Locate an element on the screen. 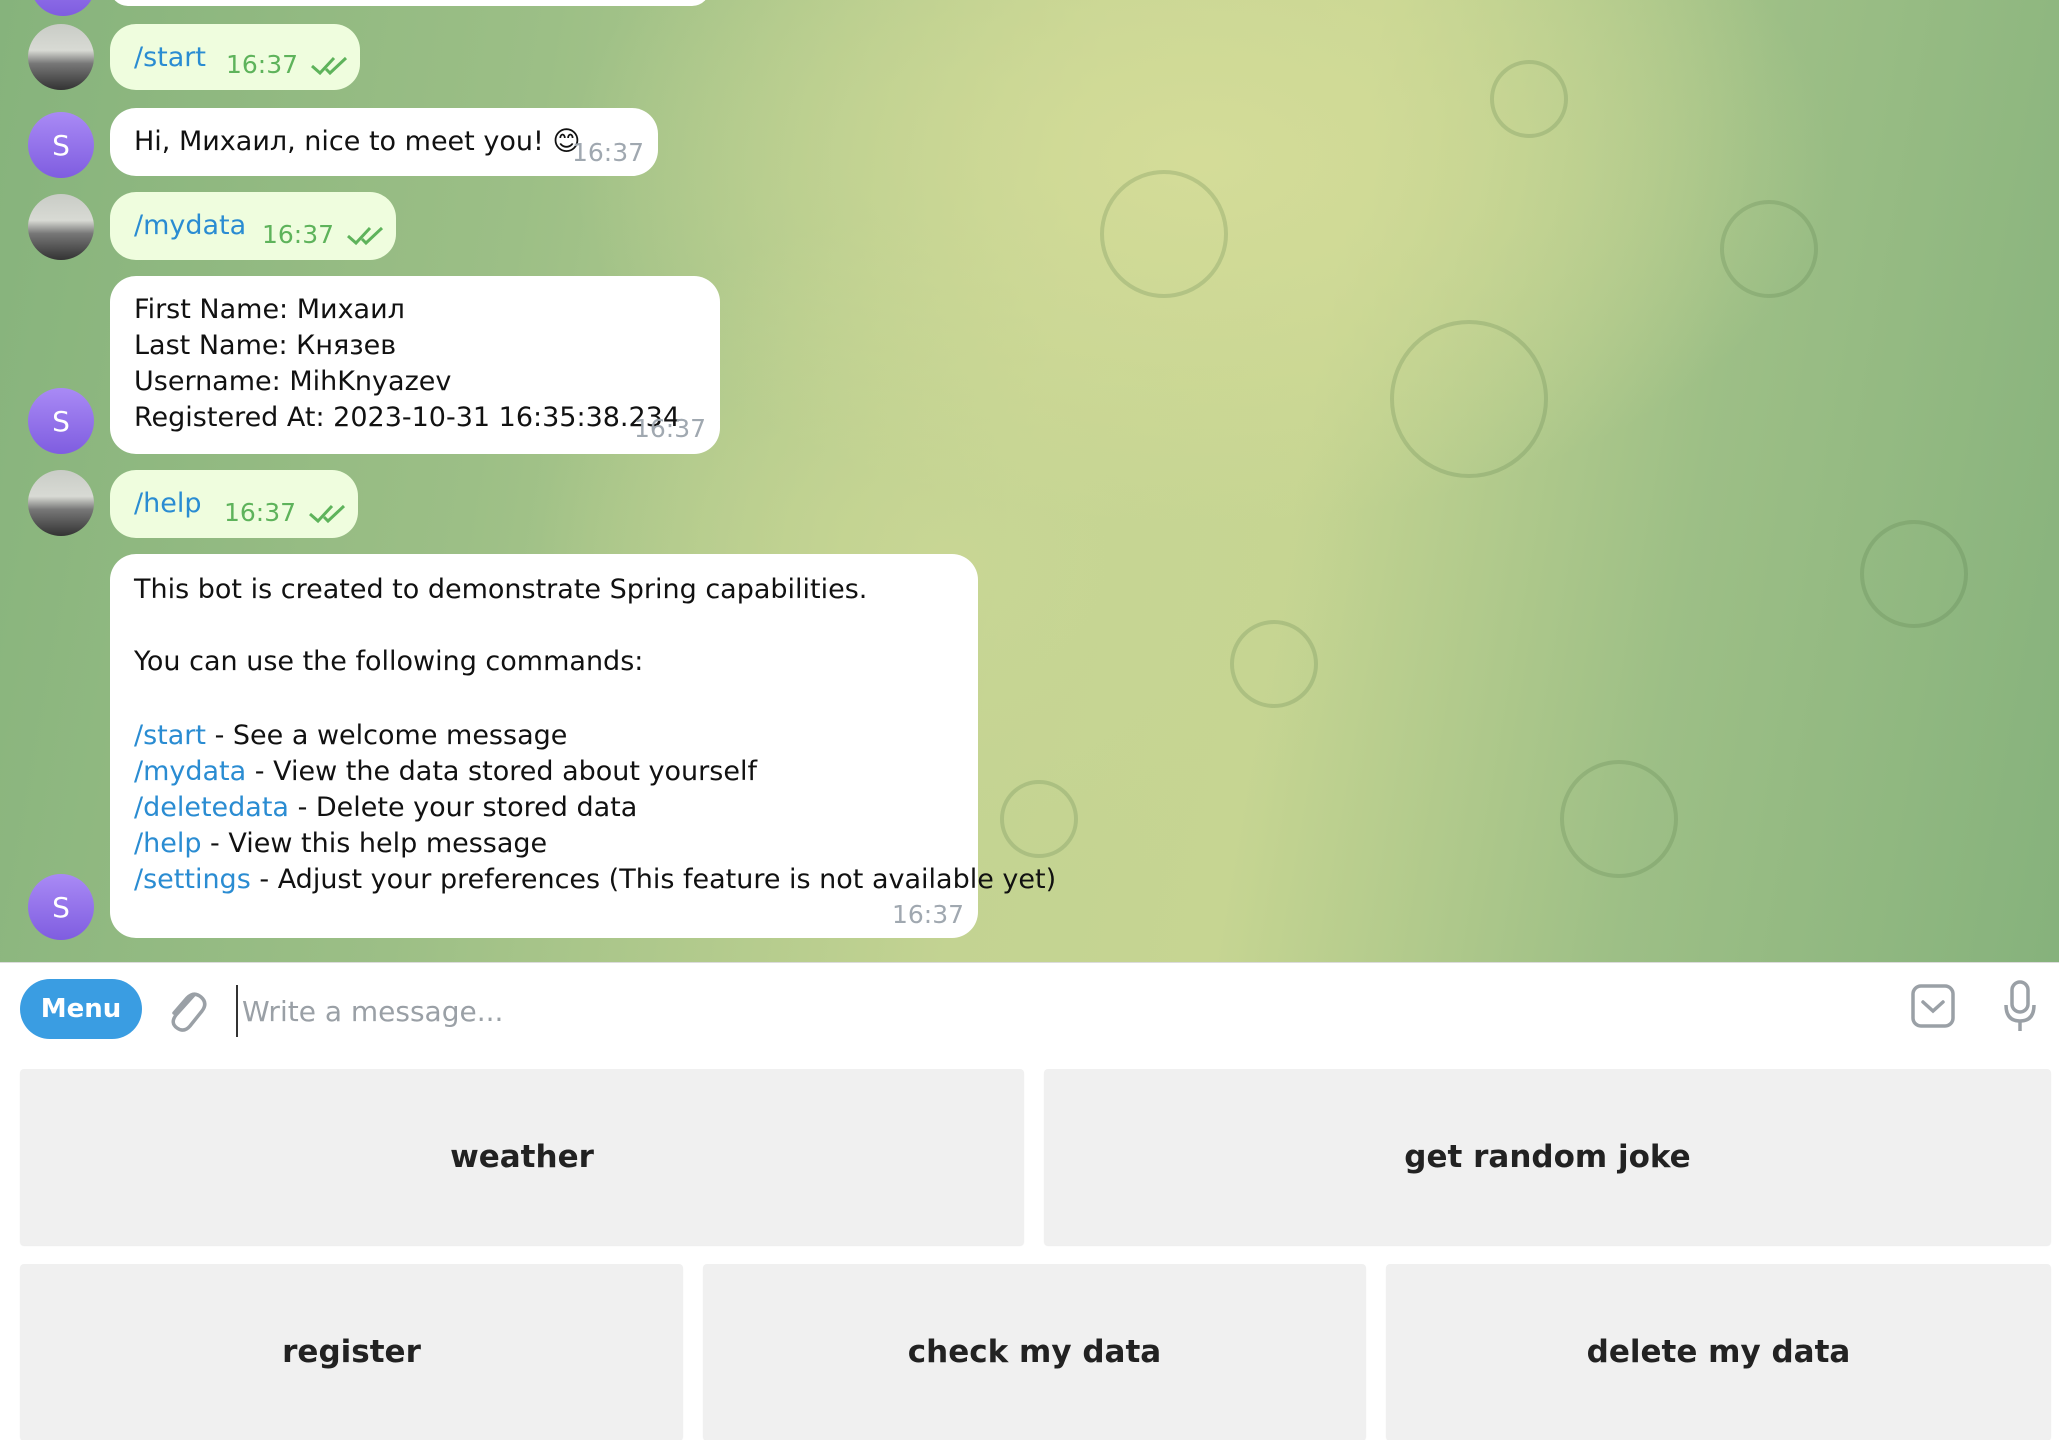 Image resolution: width=2059 pixels, height=1440 pixels. message-bubble-outgoing: /mydata 16:37 is located at coordinates (253, 226).